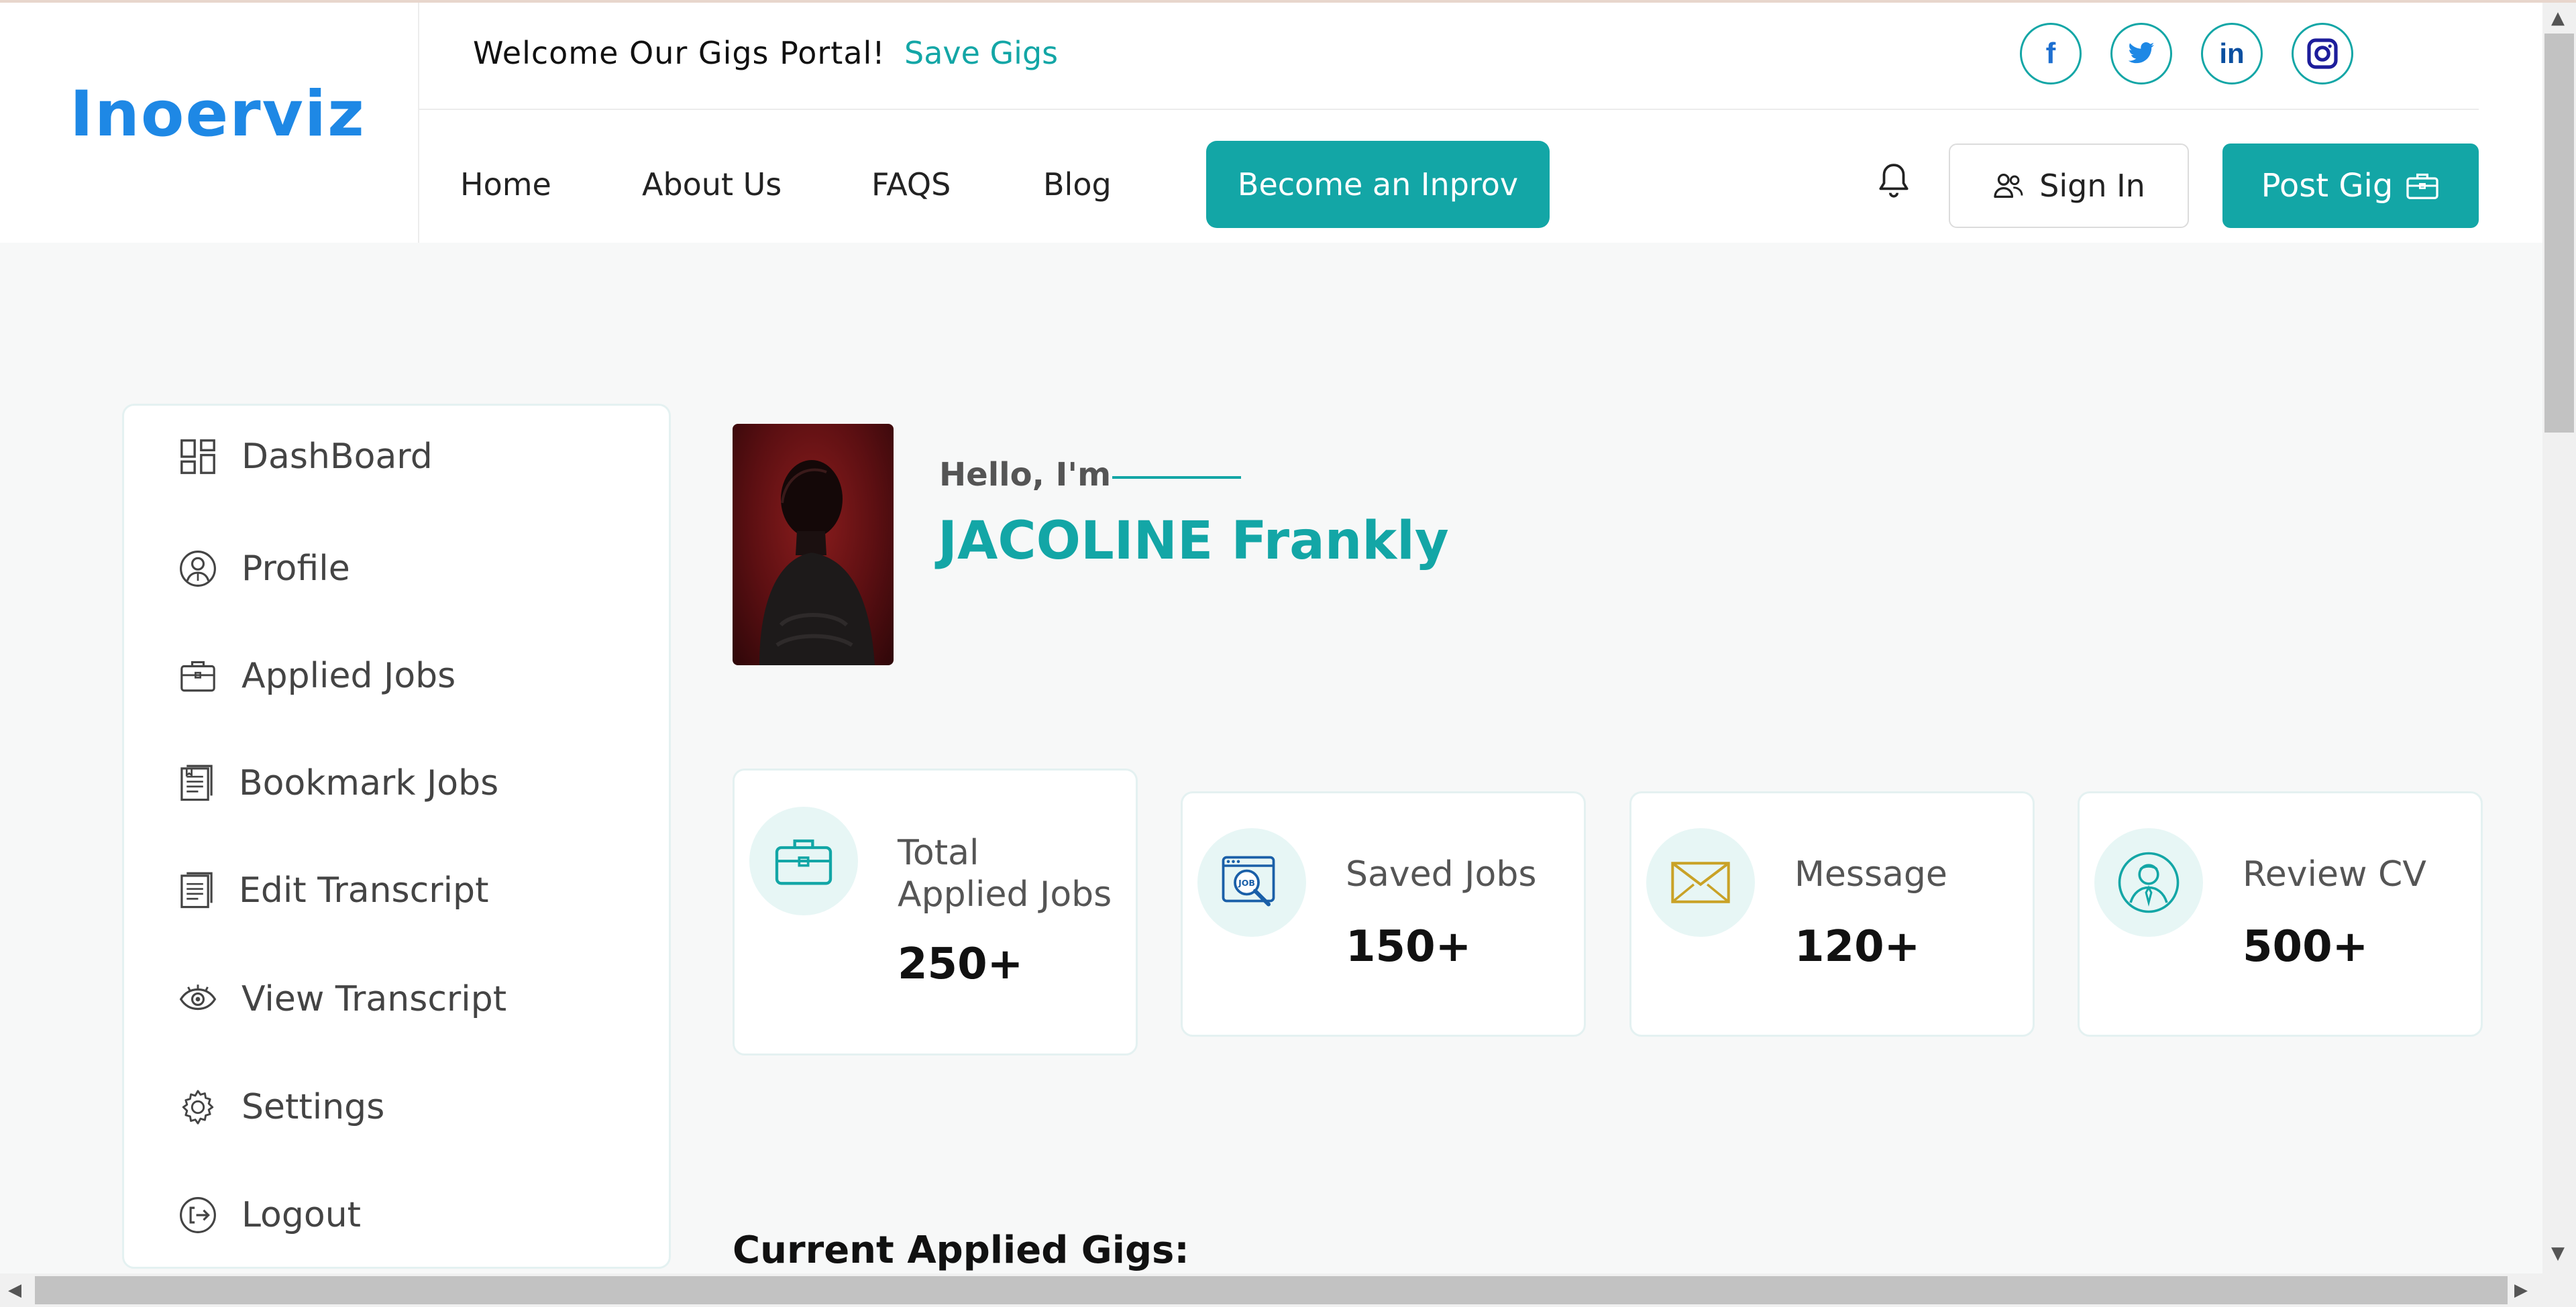  Describe the element at coordinates (196, 782) in the screenshot. I see `bookmark-document-icon` at that location.